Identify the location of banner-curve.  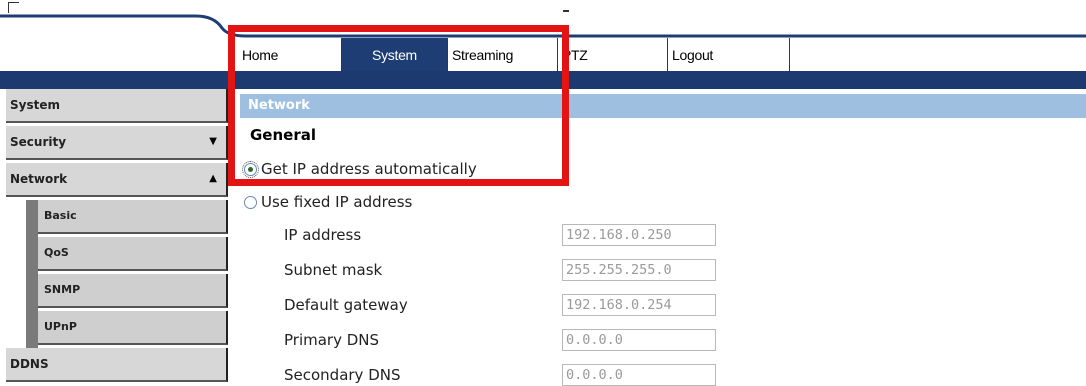
(543, 26).